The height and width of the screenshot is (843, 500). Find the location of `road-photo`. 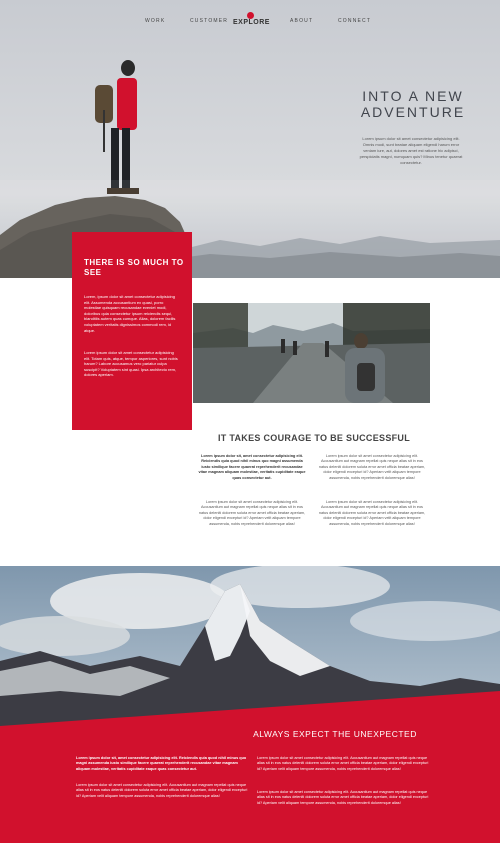

road-photo is located at coordinates (311, 353).